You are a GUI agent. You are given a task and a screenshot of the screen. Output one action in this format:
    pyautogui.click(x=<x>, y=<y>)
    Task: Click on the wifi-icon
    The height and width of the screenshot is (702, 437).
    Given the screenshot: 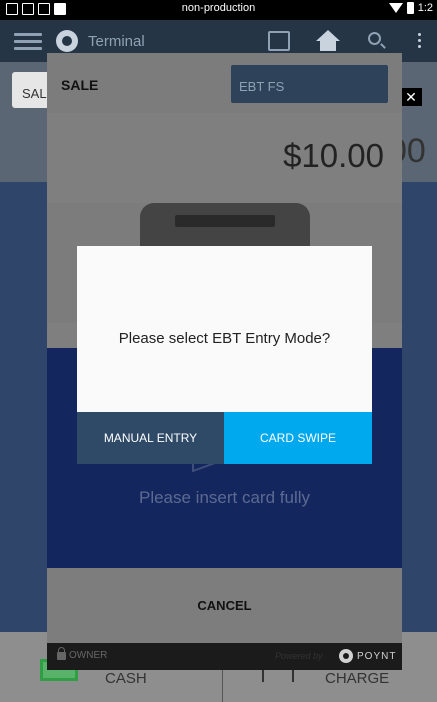 What is the action you would take?
    pyautogui.click(x=395, y=8)
    